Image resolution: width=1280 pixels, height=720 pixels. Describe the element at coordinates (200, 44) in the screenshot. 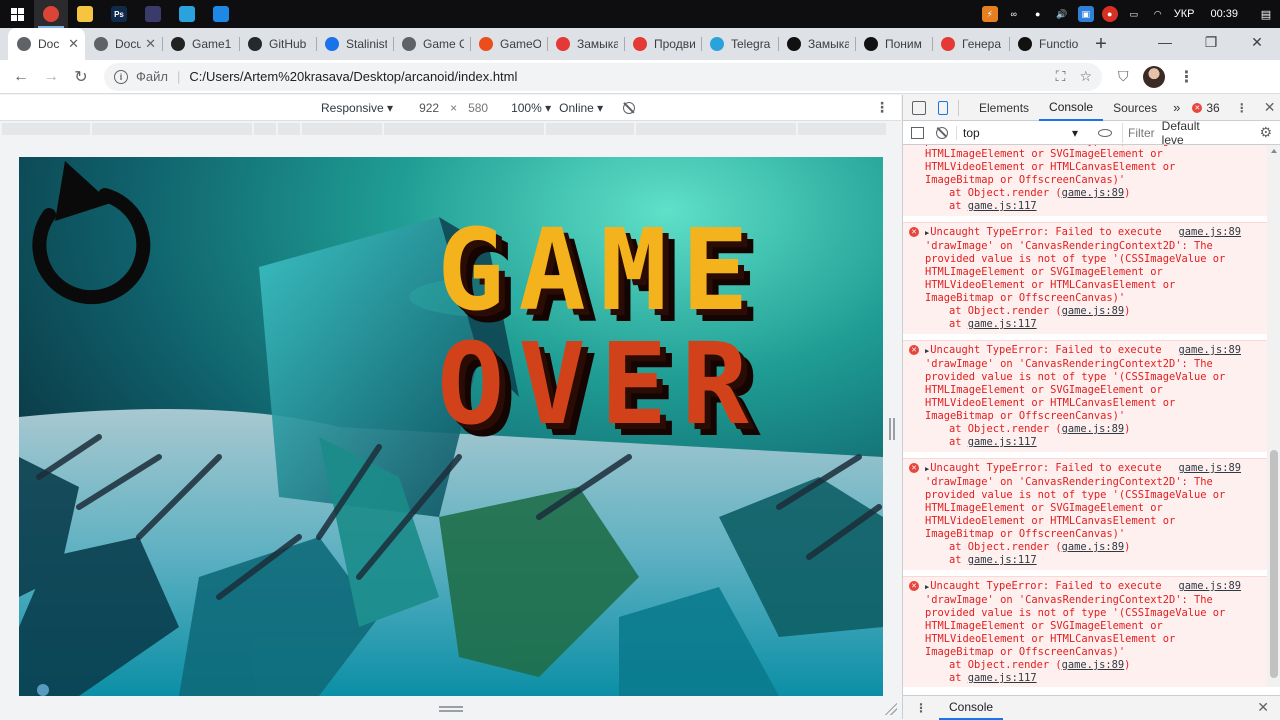

I see `browser-tab: Game1` at that location.